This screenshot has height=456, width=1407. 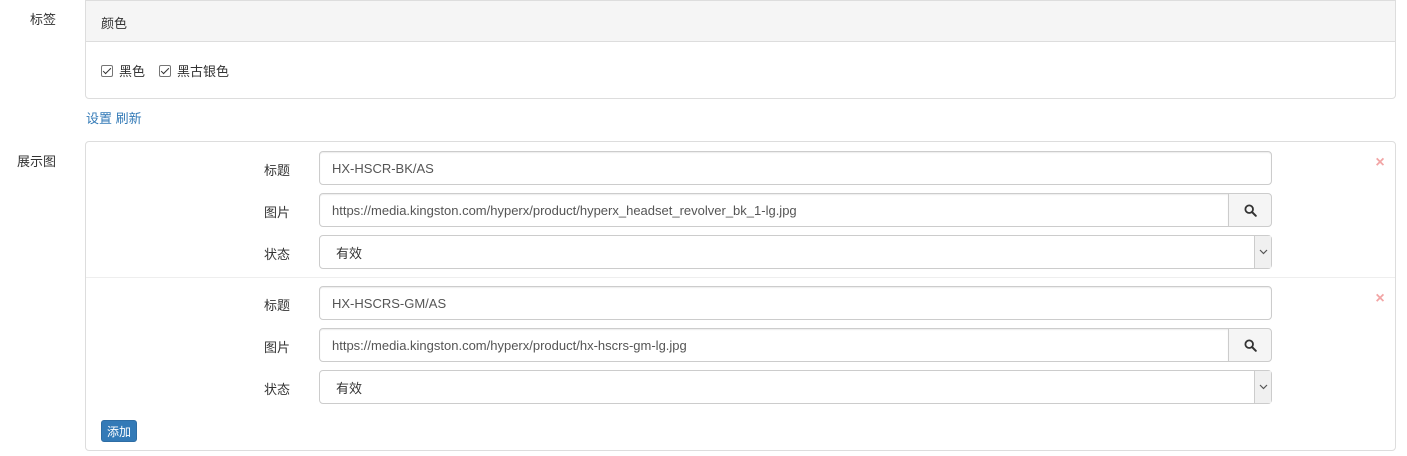 I want to click on tags-group-title: 颜色, so click(x=740, y=21).